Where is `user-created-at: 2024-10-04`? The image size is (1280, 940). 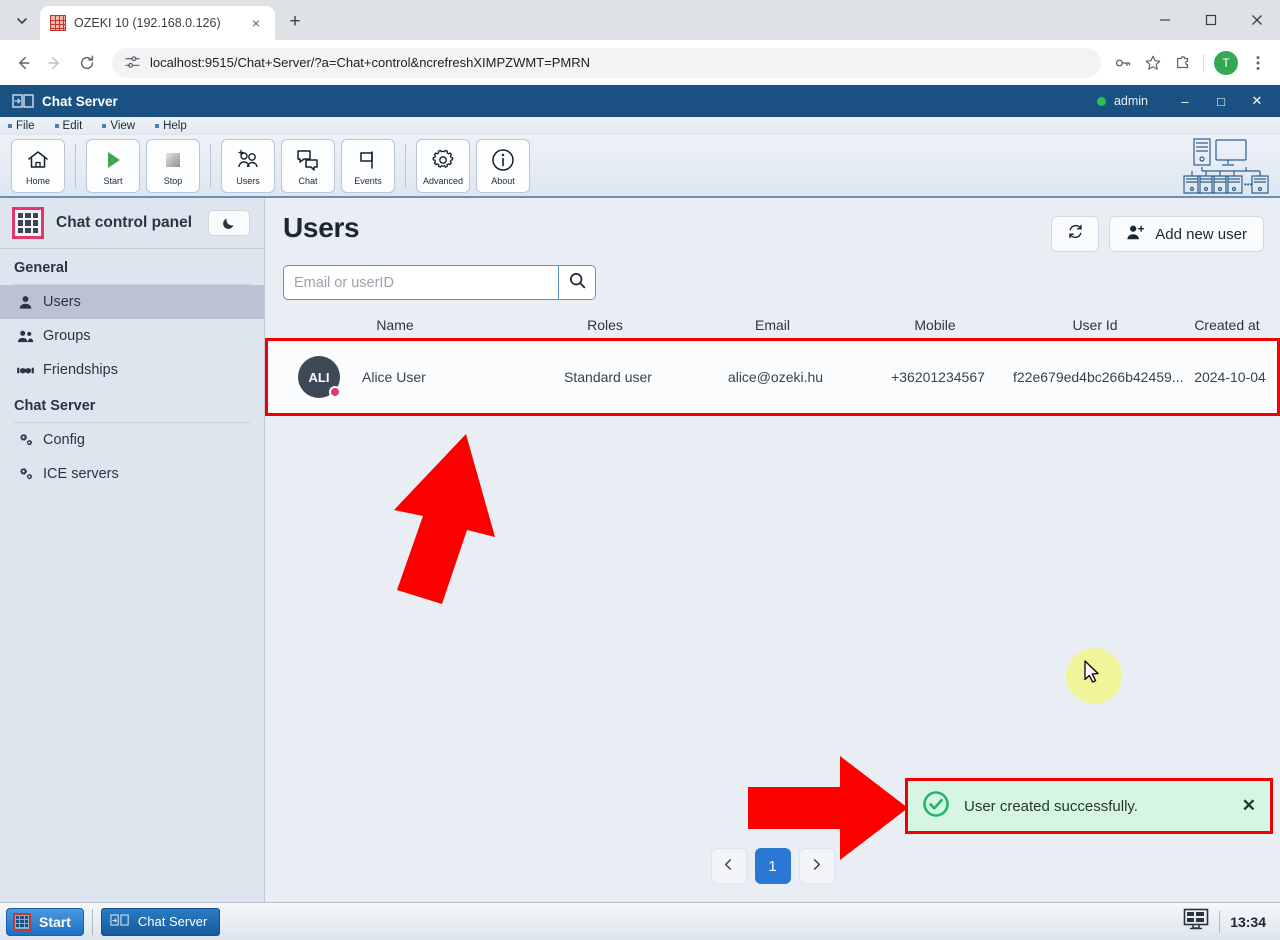 user-created-at: 2024-10-04 is located at coordinates (1230, 377).